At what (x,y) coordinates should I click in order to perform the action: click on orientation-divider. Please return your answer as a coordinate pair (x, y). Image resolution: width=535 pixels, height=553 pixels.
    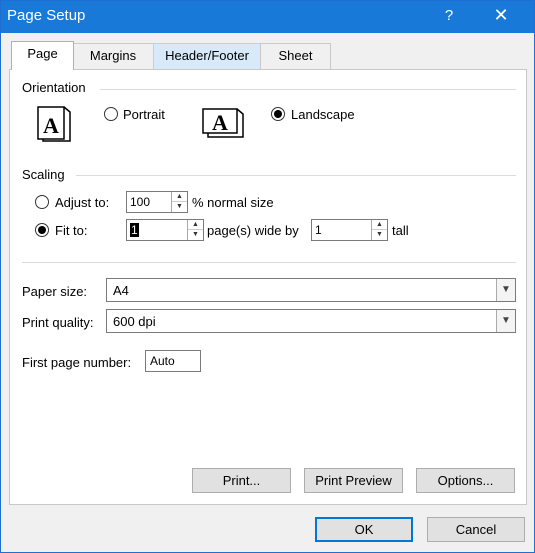
    Looking at the image, I should click on (308, 89).